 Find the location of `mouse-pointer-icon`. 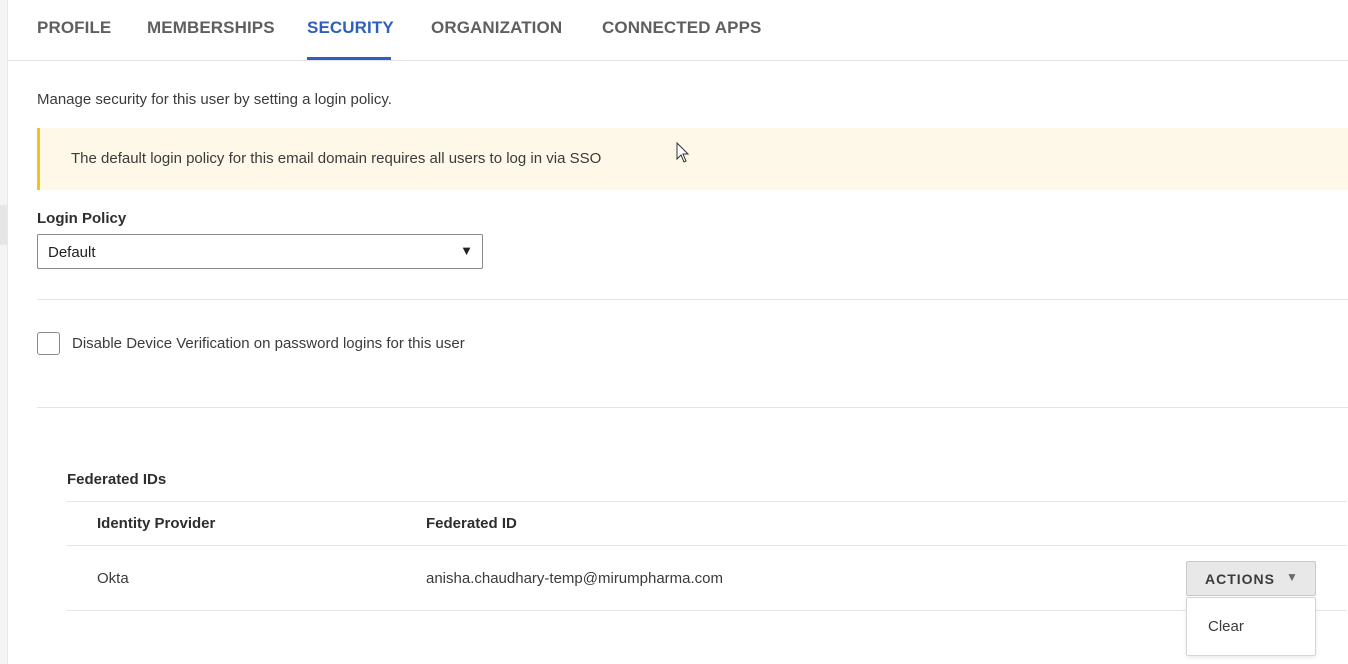

mouse-pointer-icon is located at coordinates (683, 152).